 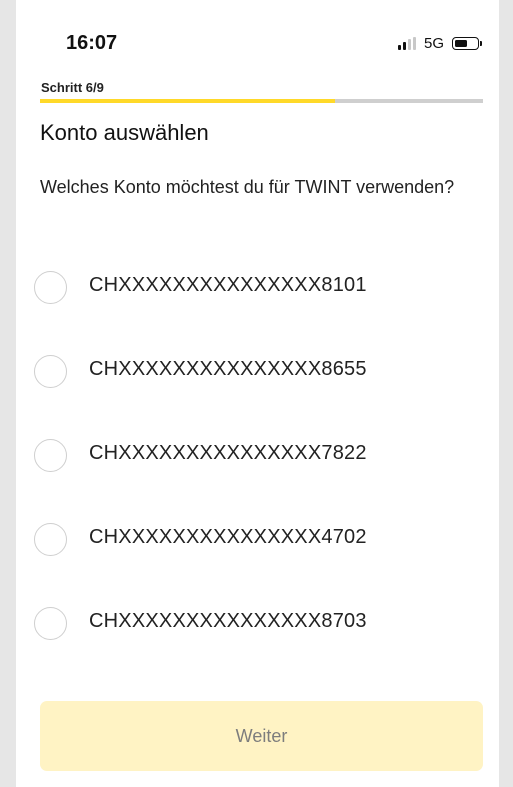 What do you see at coordinates (254, 553) in the screenshot?
I see `account-option: CHXXXXXXXXXXXXXXX4702` at bounding box center [254, 553].